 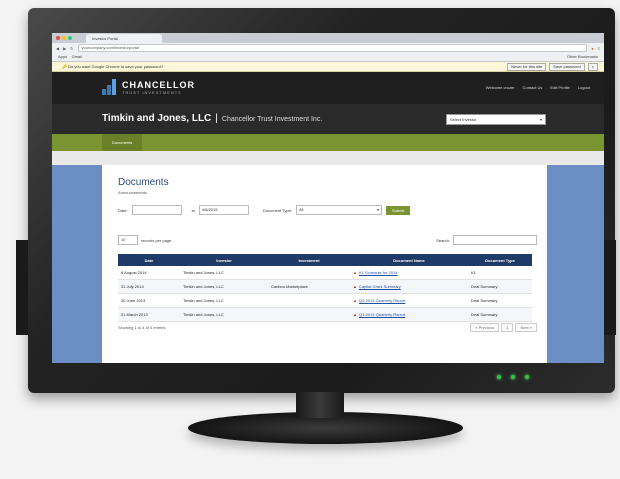 What do you see at coordinates (110, 87) in the screenshot?
I see `logo-bars-icon` at bounding box center [110, 87].